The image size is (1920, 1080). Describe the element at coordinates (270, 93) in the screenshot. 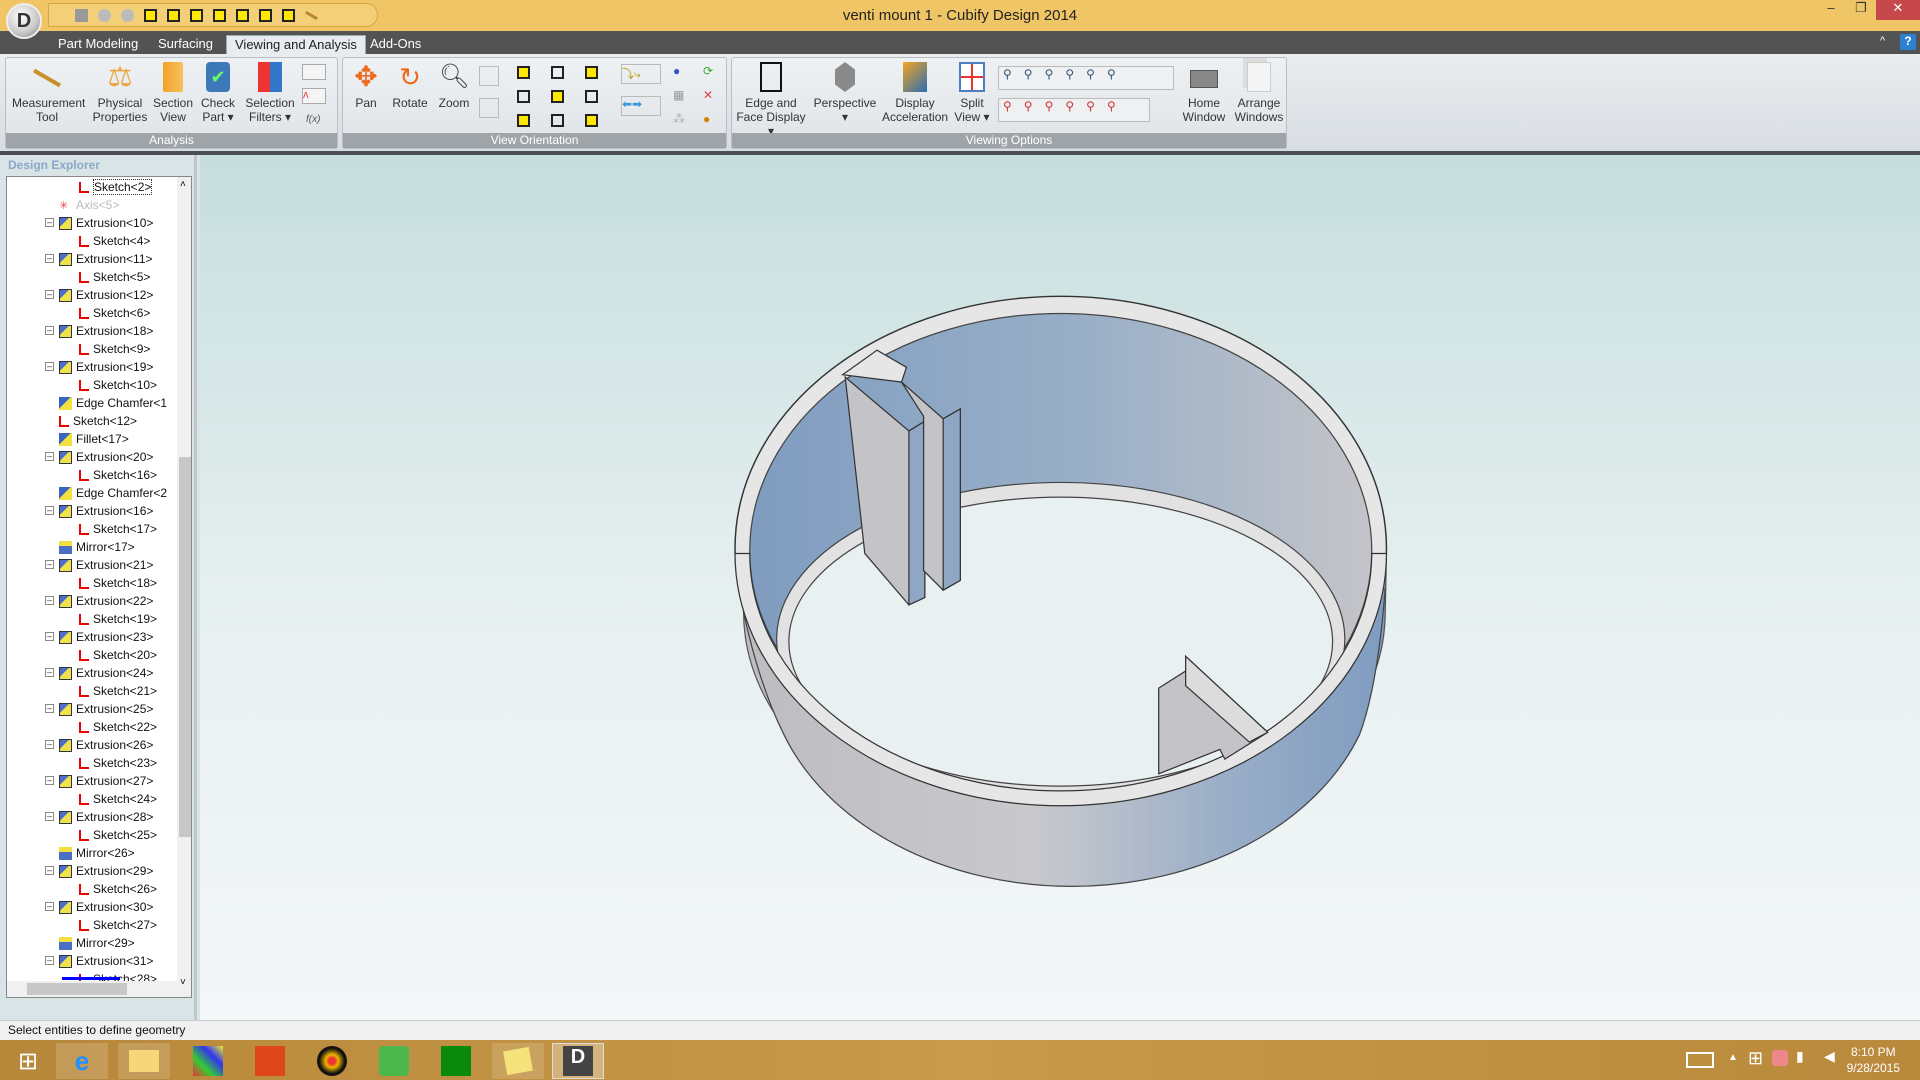

I see `selection-filters-button: Selection Filters ▾` at that location.